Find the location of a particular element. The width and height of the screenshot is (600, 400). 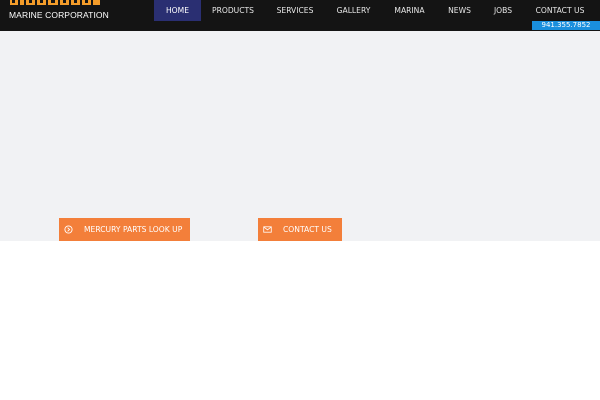

nav-item-services: SERVICES is located at coordinates (295, 10).